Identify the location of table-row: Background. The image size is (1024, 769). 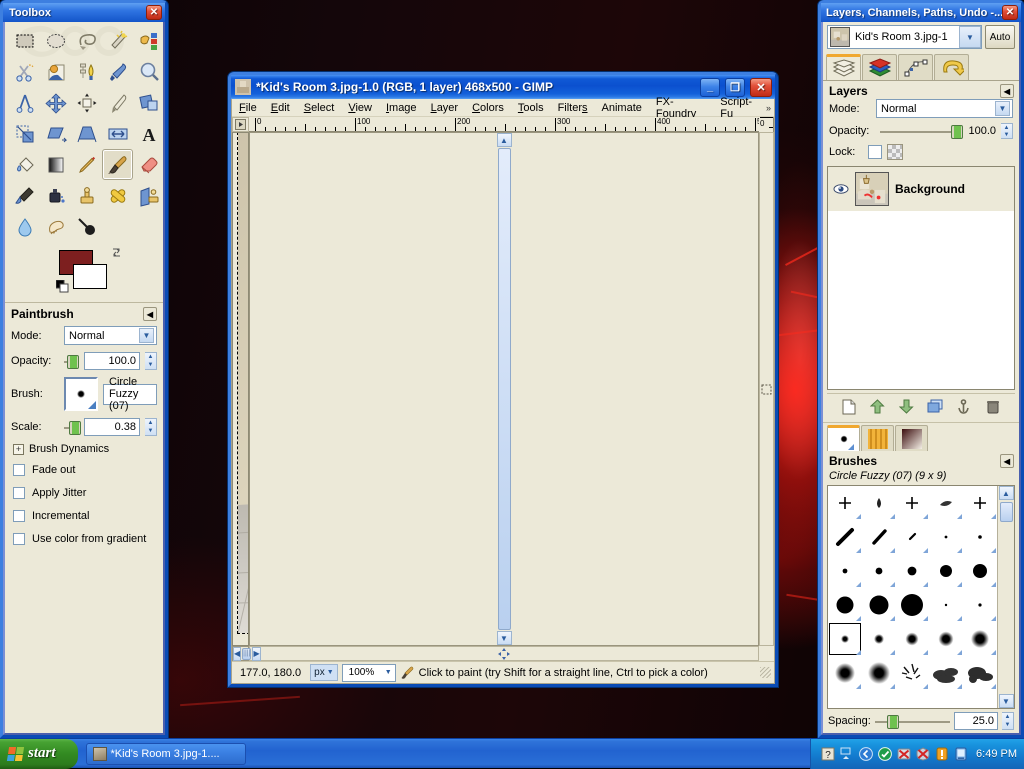
(921, 189).